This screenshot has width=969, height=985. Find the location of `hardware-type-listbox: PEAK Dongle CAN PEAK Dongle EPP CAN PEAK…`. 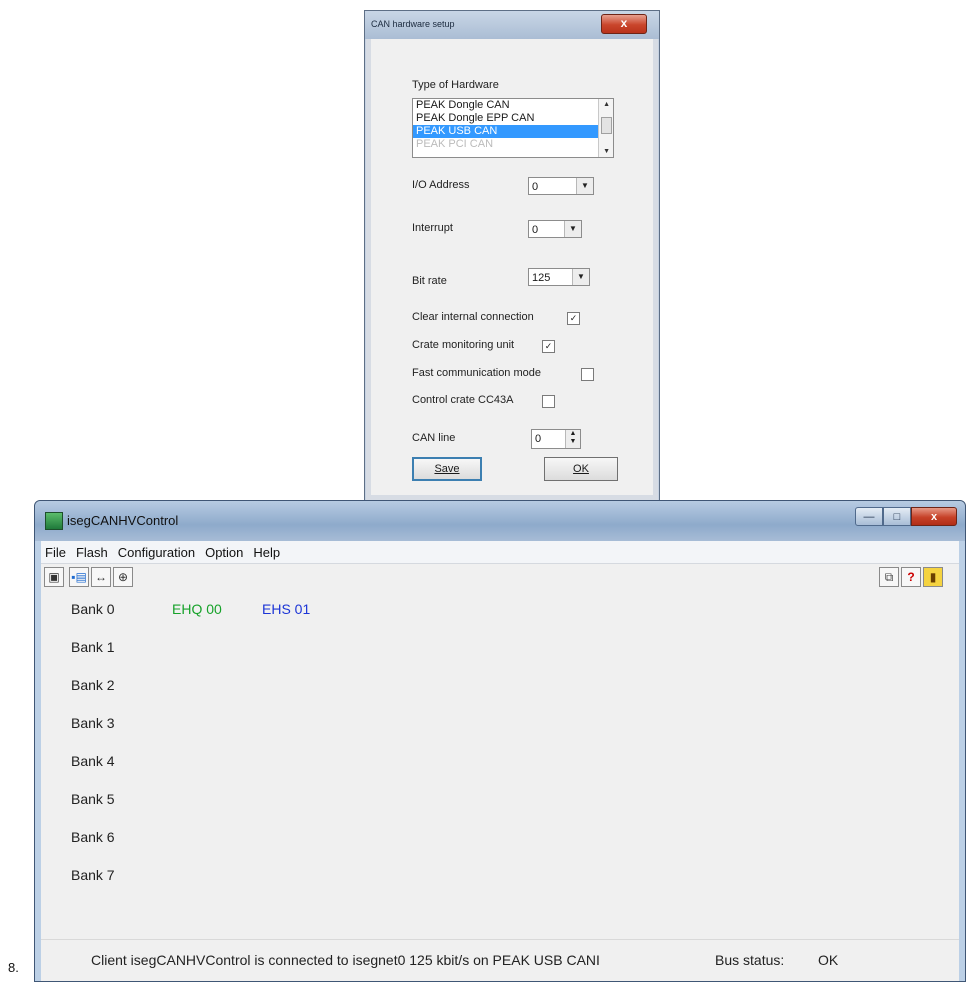

hardware-type-listbox: PEAK Dongle CAN PEAK Dongle EPP CAN PEAK… is located at coordinates (513, 128).